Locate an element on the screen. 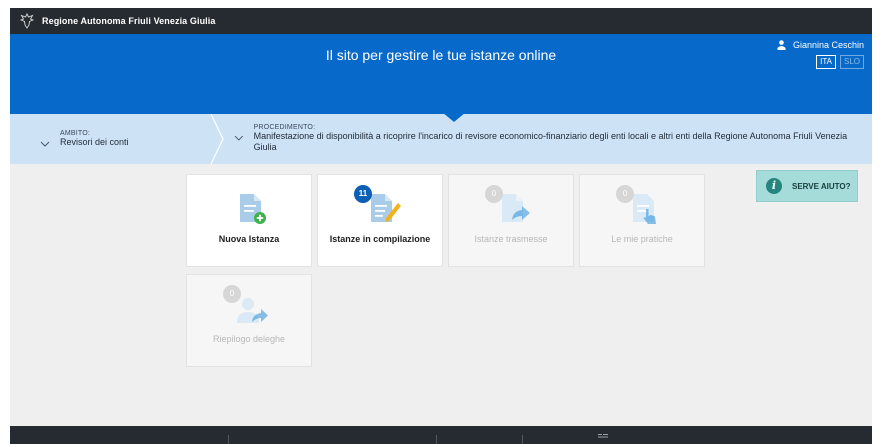 The width and height of the screenshot is (882, 447). tile-label: Istanze in compilazione is located at coordinates (380, 239).